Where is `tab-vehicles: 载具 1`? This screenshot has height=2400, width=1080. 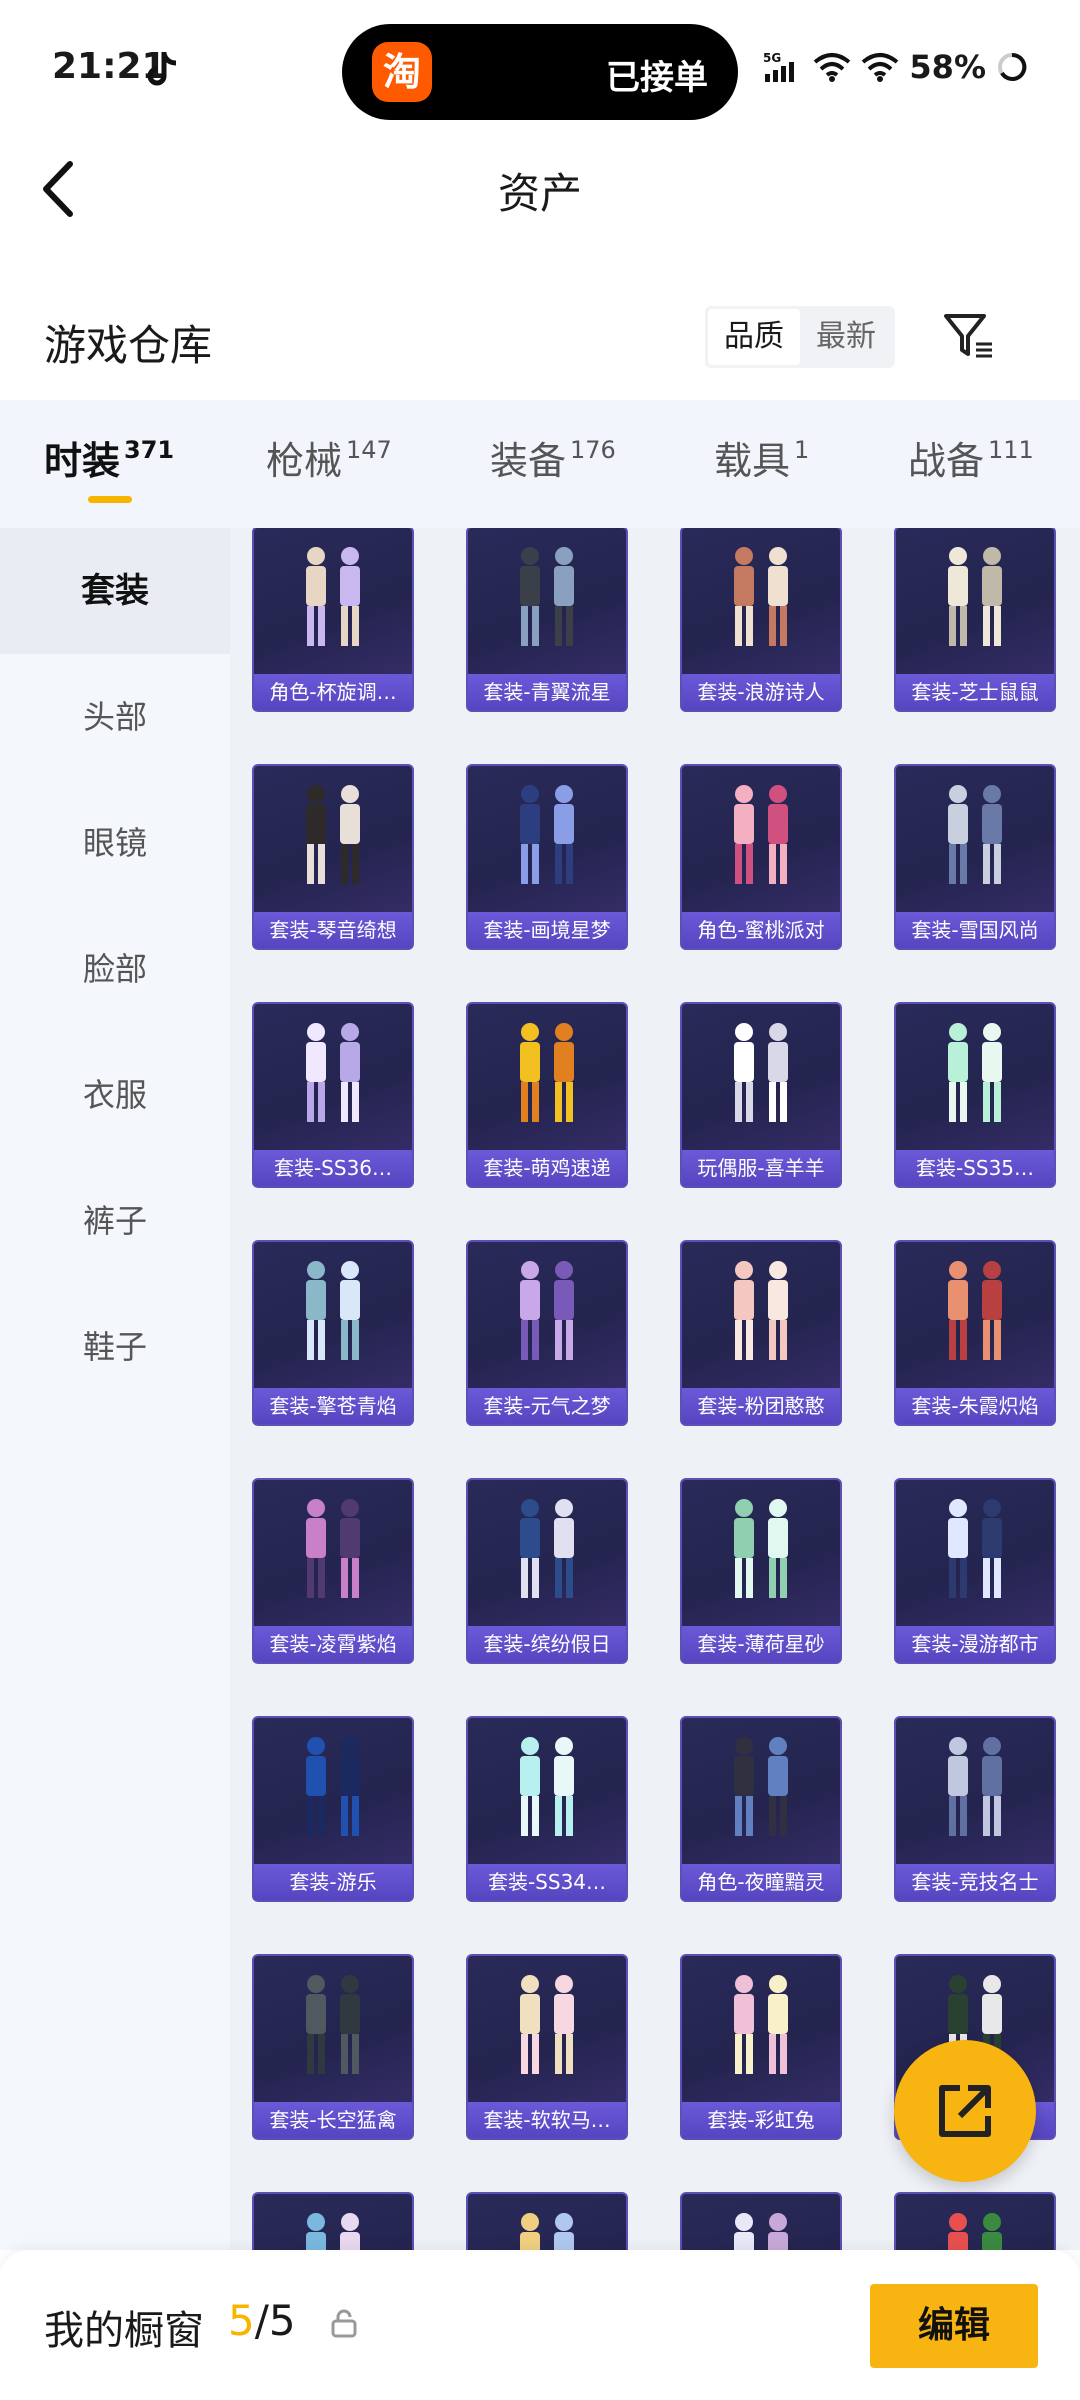 tab-vehicles: 载具 1 is located at coordinates (761, 457).